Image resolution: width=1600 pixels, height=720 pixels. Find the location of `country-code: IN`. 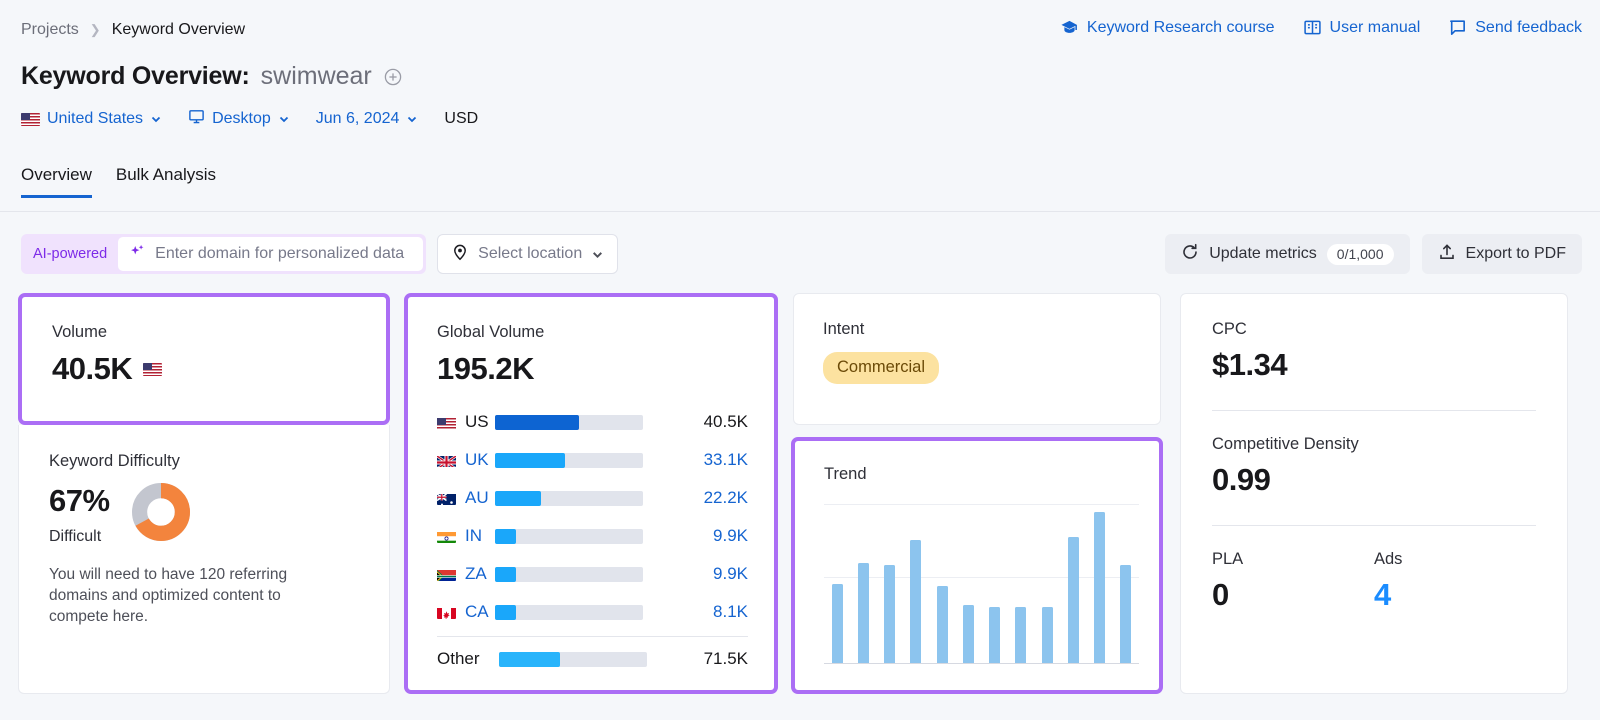

country-code: IN is located at coordinates (473, 535).